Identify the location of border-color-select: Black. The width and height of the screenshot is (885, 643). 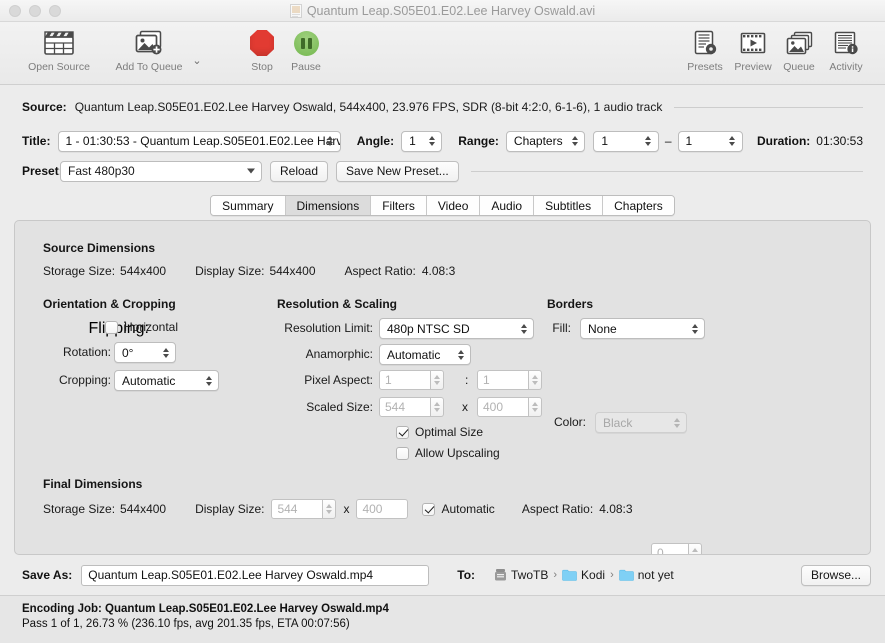
(641, 422).